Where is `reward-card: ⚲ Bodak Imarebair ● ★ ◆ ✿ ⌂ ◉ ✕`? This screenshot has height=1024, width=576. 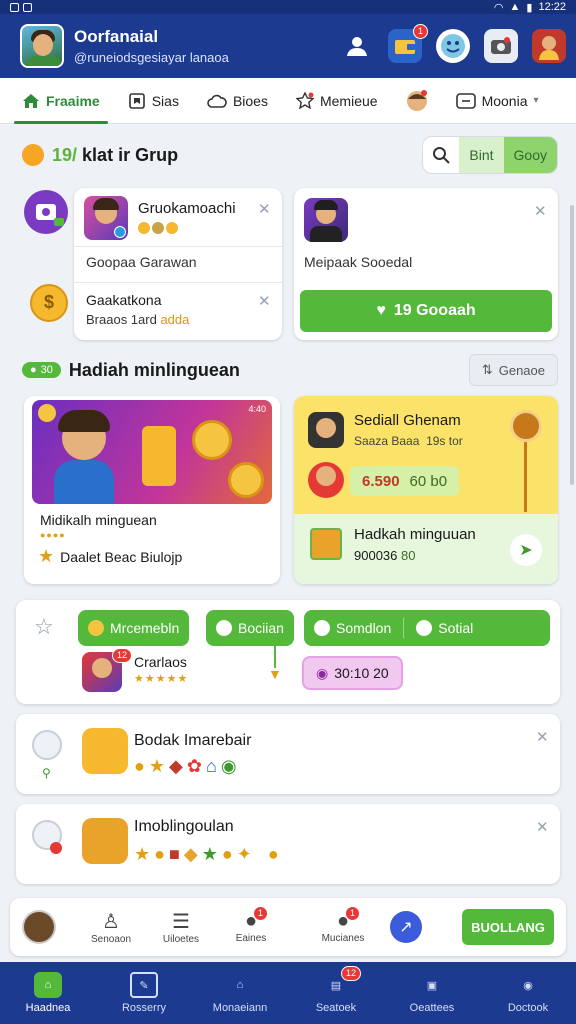
reward-card: ⚲ Bodak Imarebair ● ★ ◆ ✿ ⌂ ◉ ✕ is located at coordinates (288, 754).